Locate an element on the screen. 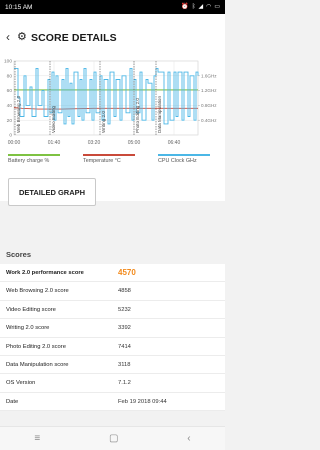  y-left-tick-label: 0 is located at coordinates (10, 136).